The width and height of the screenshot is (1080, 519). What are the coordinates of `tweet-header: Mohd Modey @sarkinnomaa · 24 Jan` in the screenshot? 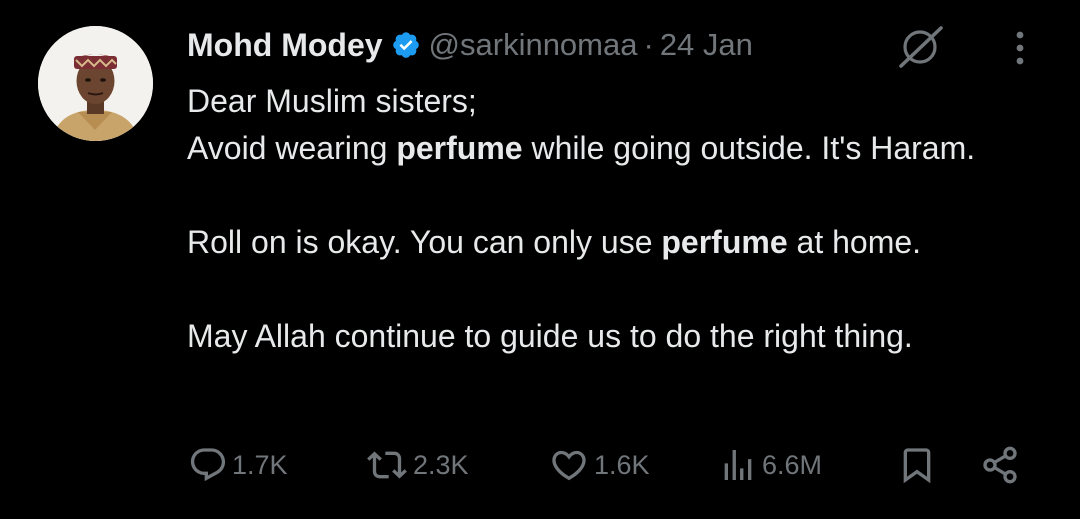 It's located at (470, 45).